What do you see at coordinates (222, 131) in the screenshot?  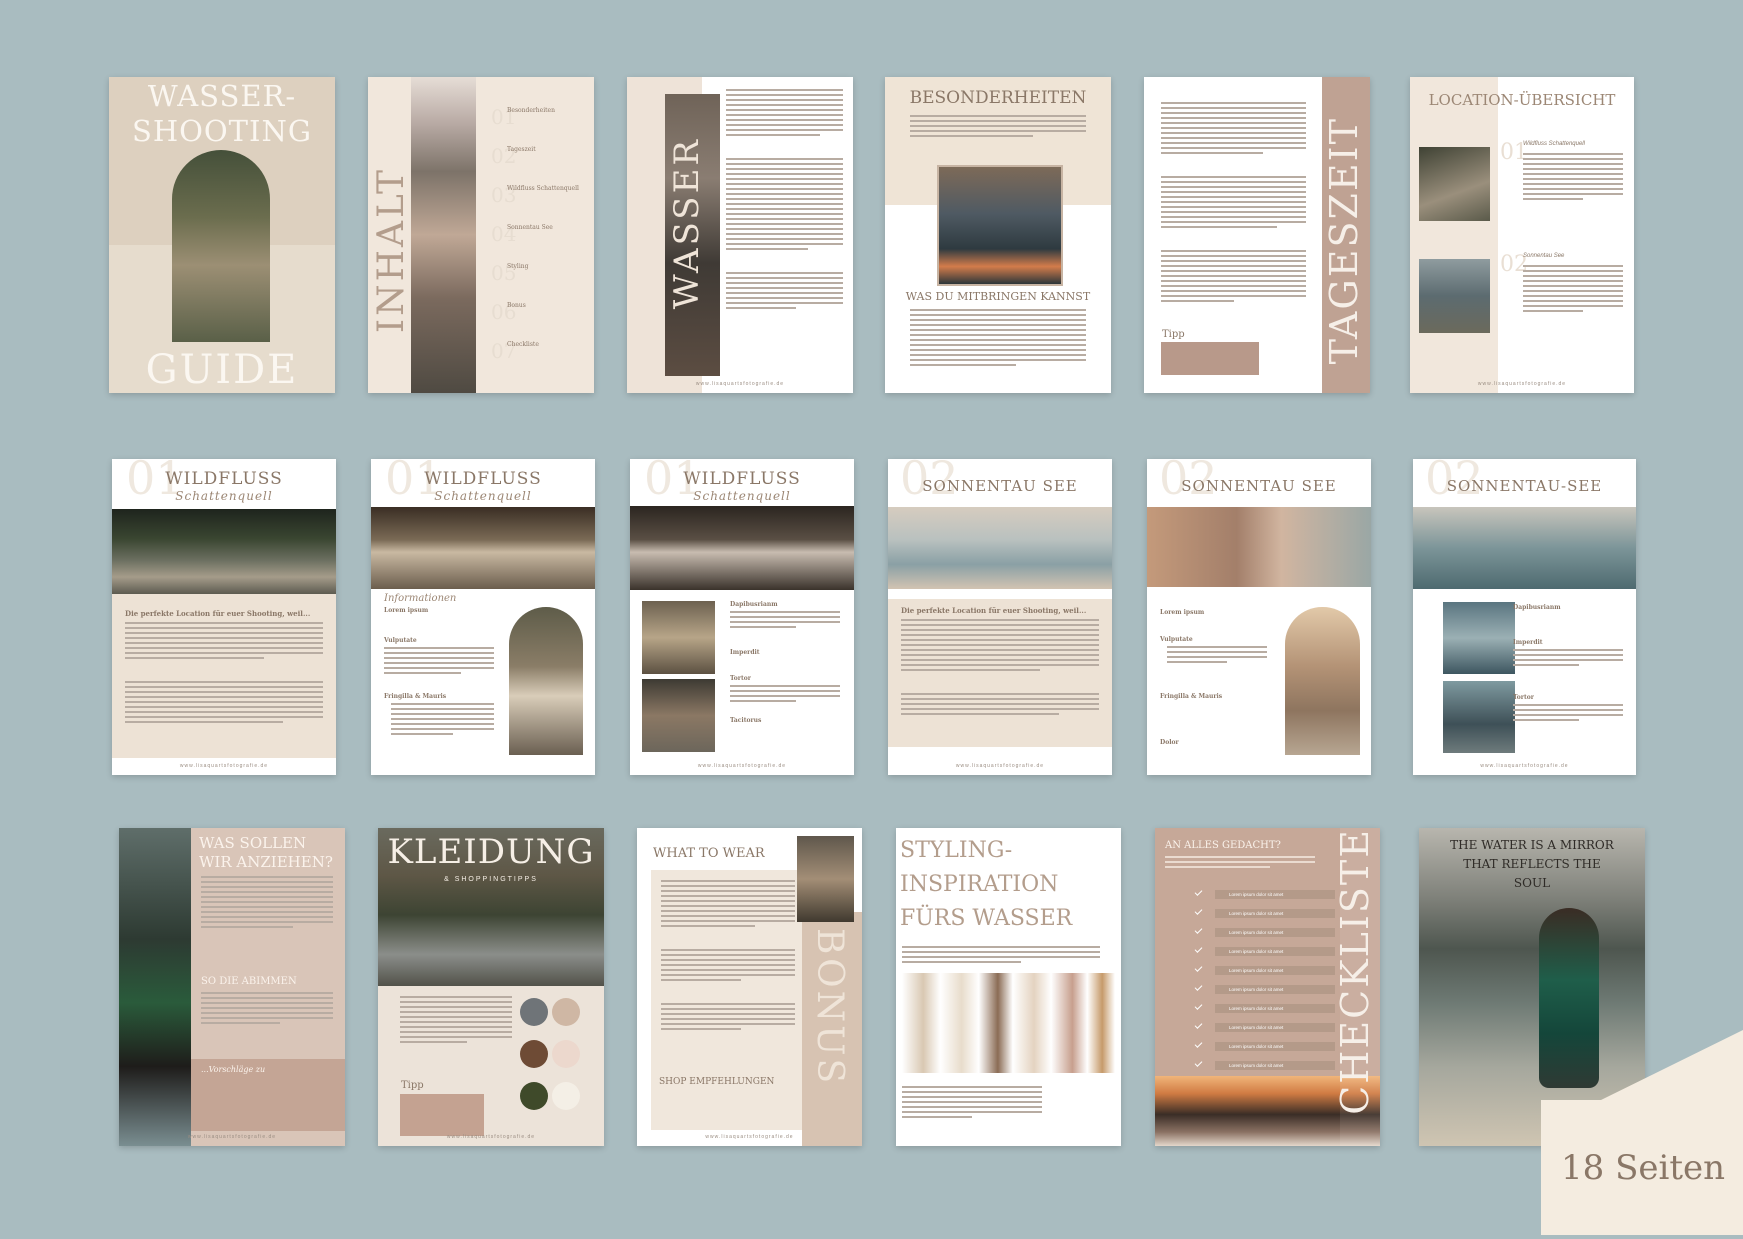 I see `cover-title-mid: SHOOTING` at bounding box center [222, 131].